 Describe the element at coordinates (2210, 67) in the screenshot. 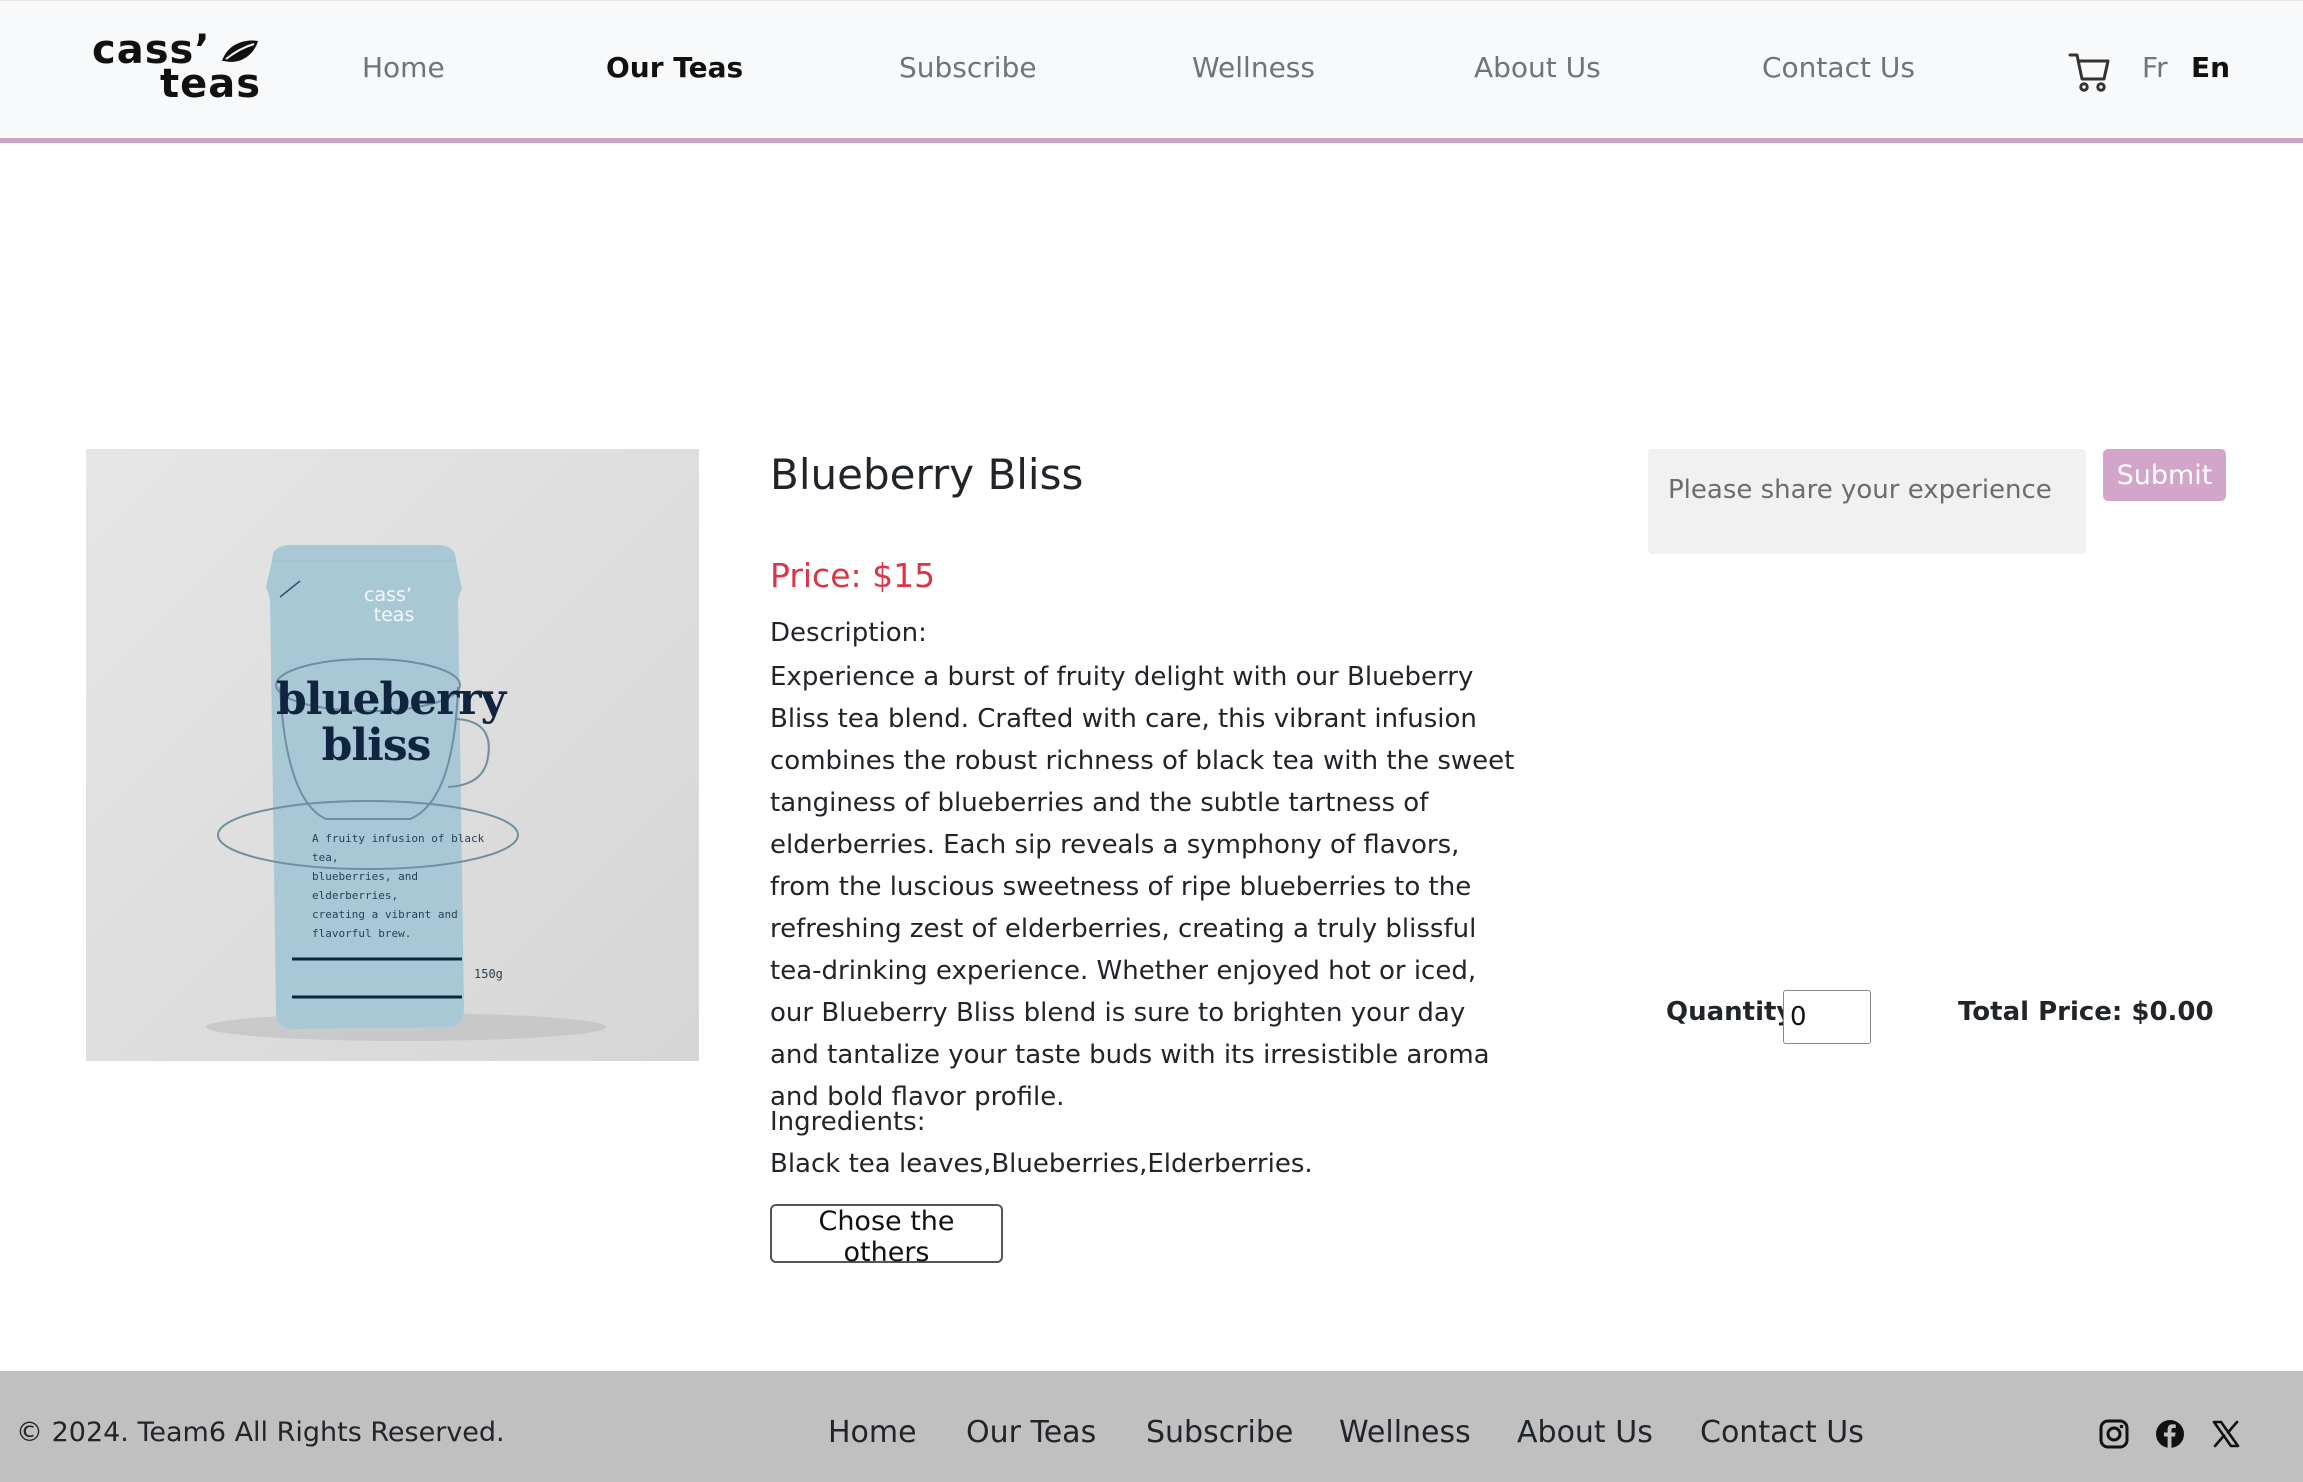

I see `lang-en: En` at that location.